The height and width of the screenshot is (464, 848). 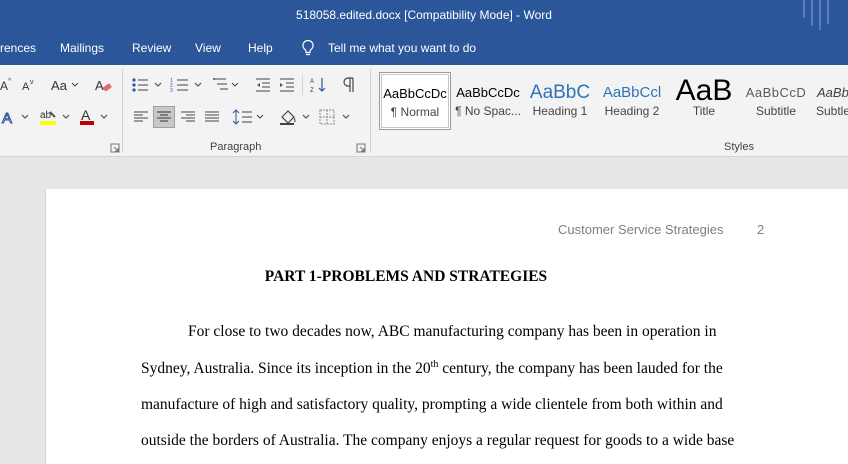 What do you see at coordinates (402, 48) in the screenshot?
I see `tell-me-search: Tell me what you want to do` at bounding box center [402, 48].